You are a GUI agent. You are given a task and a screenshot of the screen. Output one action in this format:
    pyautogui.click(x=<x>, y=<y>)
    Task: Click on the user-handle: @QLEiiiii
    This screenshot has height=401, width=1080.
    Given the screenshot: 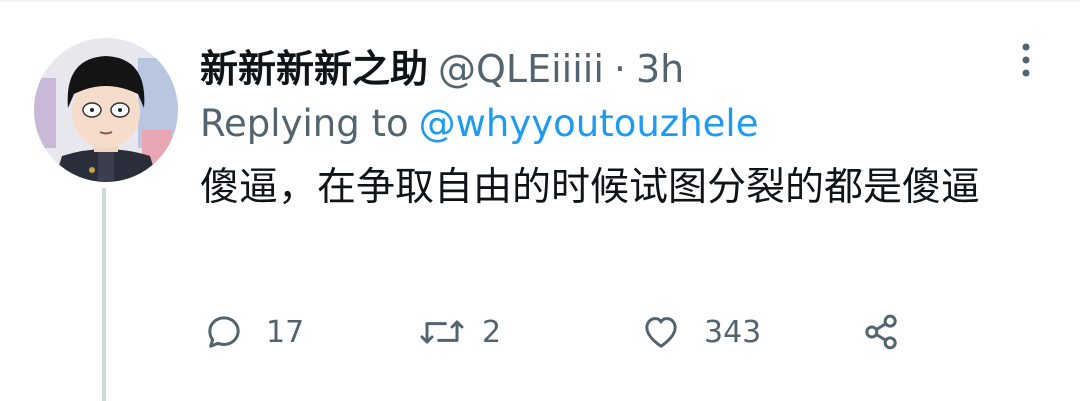 What is the action you would take?
    pyautogui.click(x=521, y=69)
    